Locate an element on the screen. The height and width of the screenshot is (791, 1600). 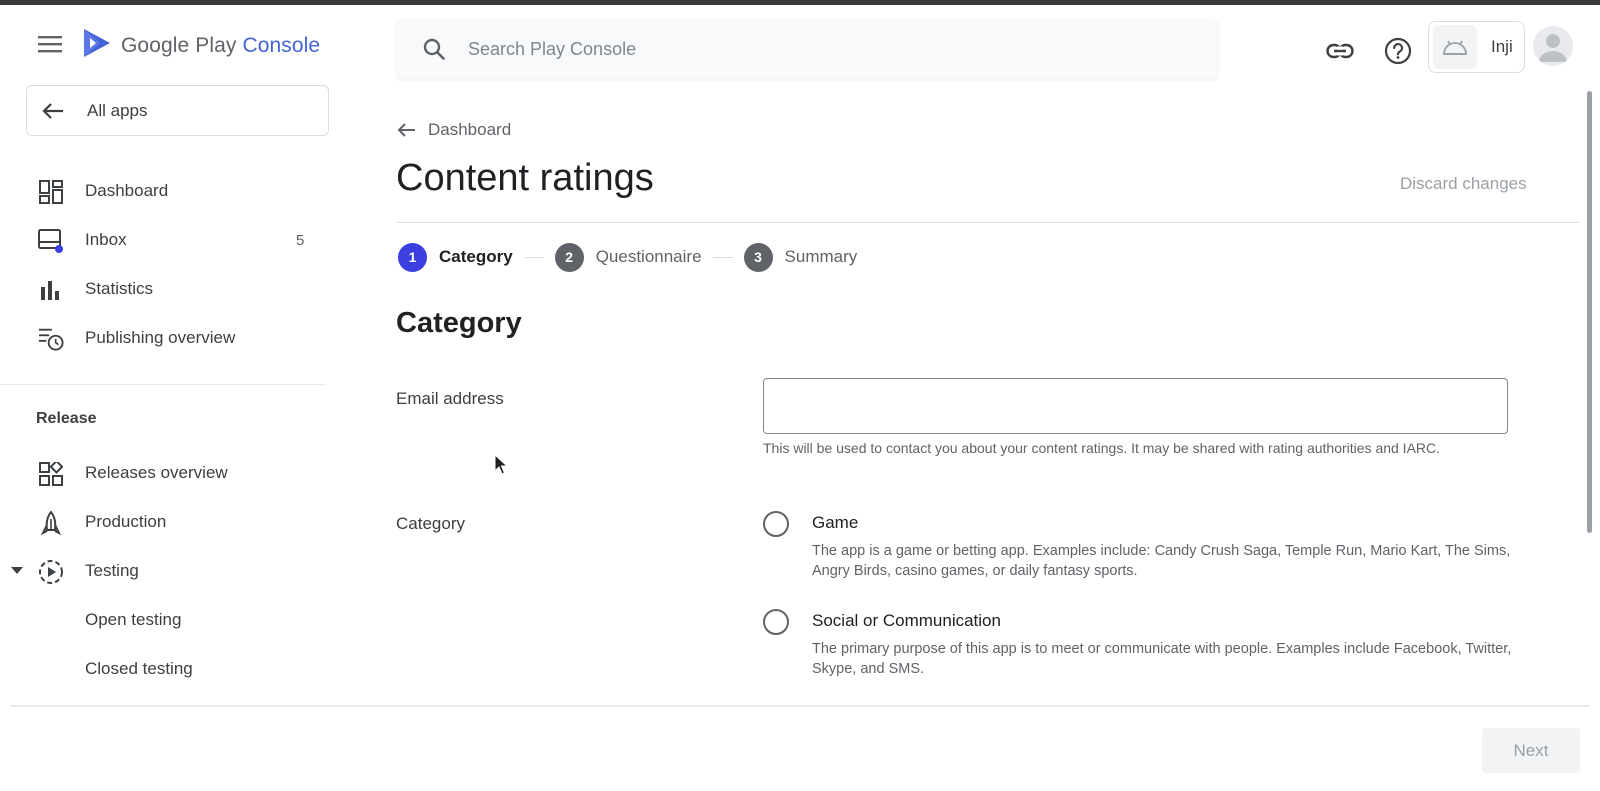
email-field-label: Email address is located at coordinates (450, 398).